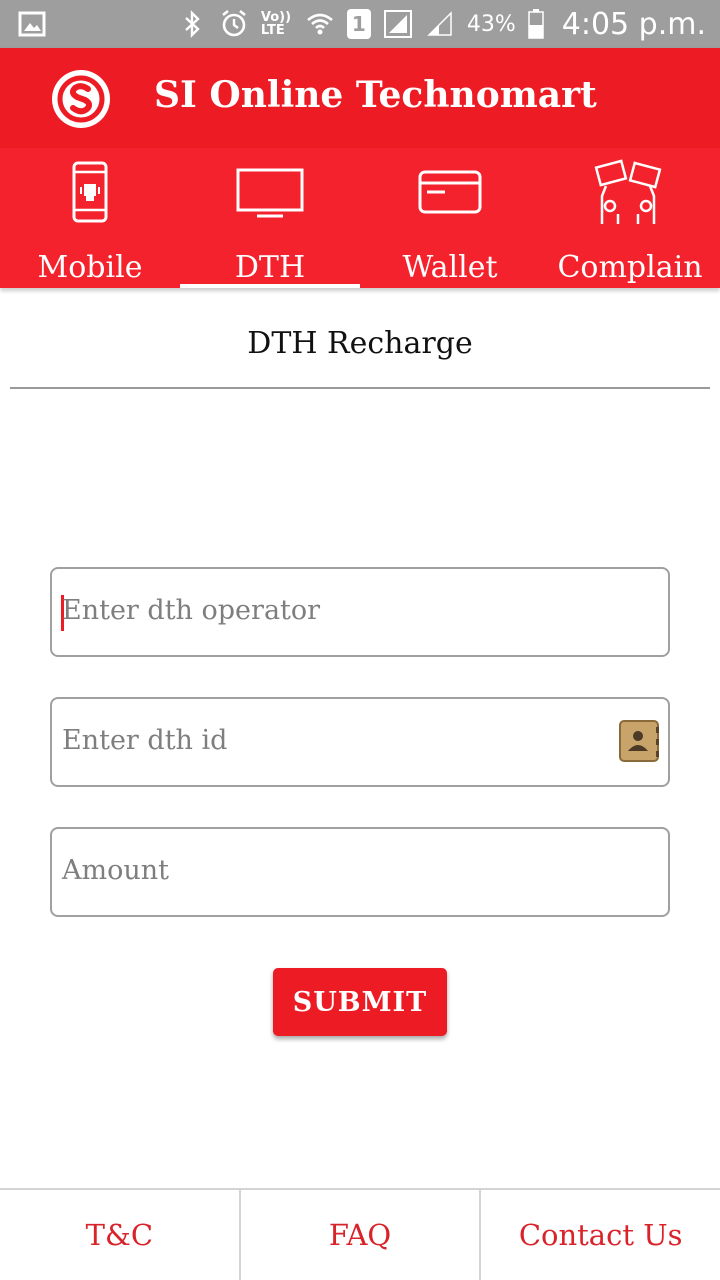 Image resolution: width=720 pixels, height=1280 pixels. I want to click on tab-mobile: Mobile, so click(90, 218).